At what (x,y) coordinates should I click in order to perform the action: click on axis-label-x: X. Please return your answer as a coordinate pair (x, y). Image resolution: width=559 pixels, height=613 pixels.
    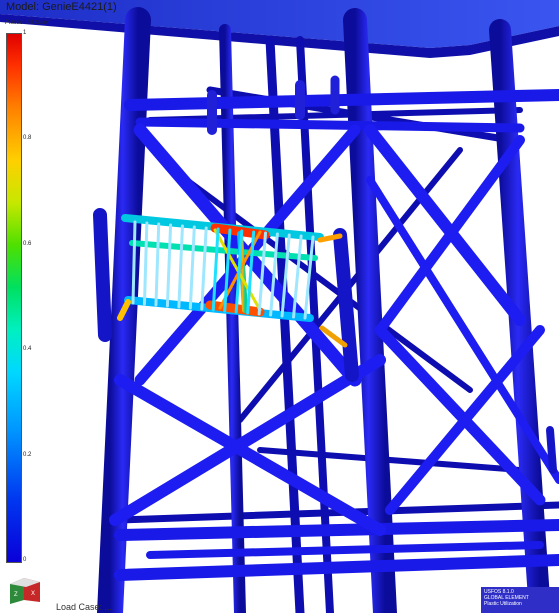
    Looking at the image, I should click on (33, 594).